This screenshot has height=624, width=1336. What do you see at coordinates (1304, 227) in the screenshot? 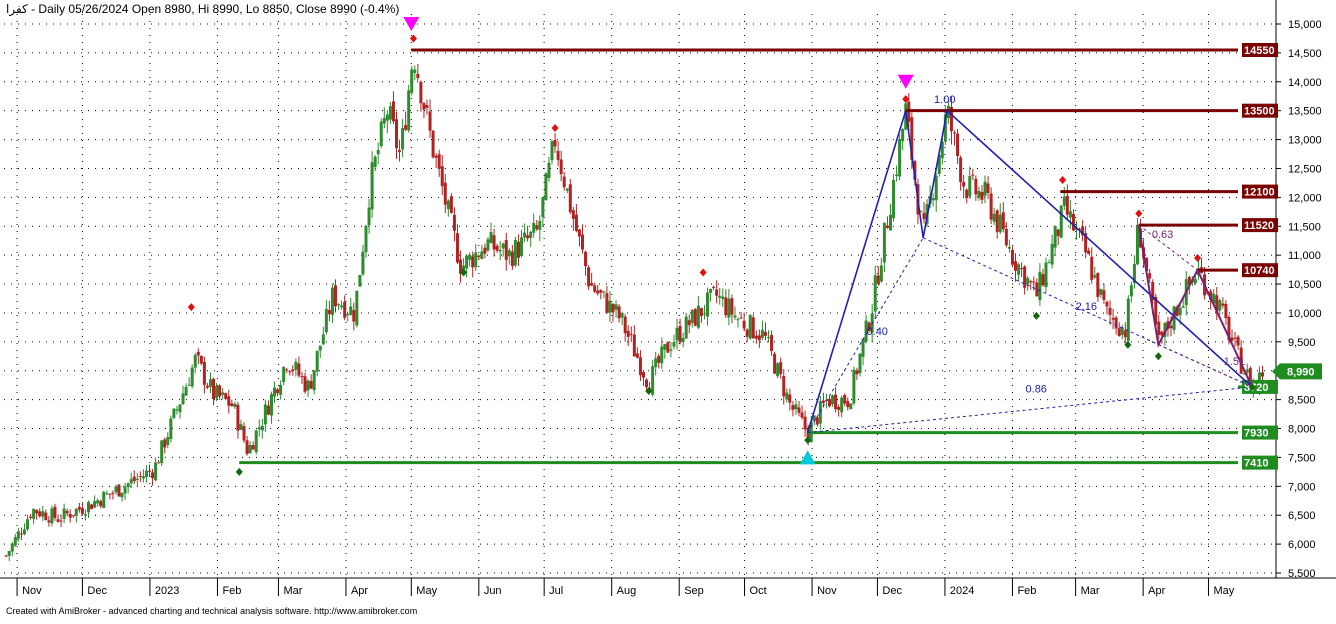
I see `y-tick-label: 11,500` at bounding box center [1304, 227].